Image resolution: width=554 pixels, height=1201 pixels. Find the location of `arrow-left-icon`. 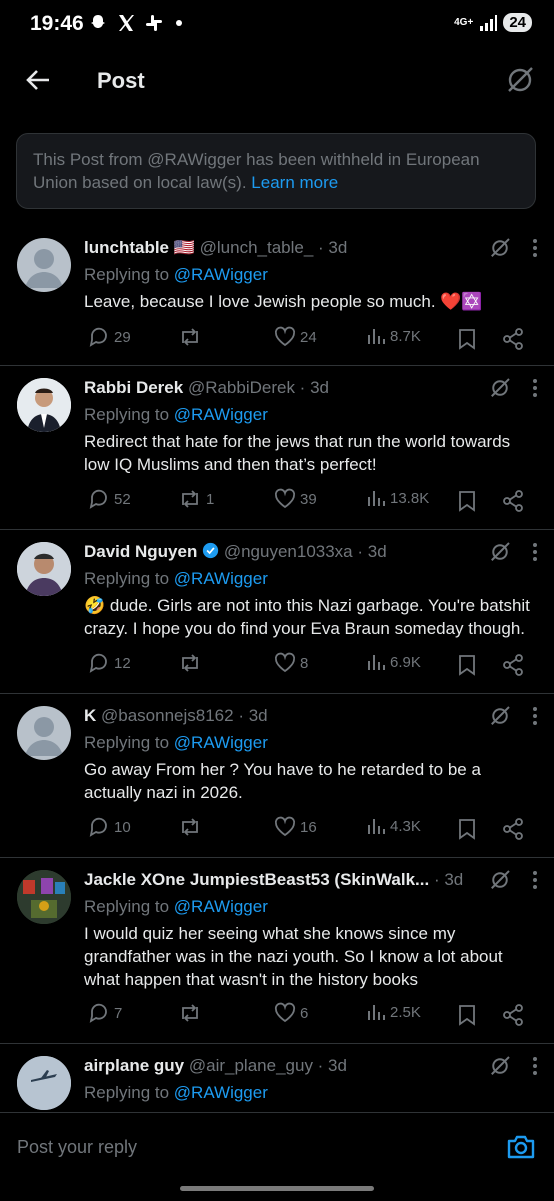

arrow-left-icon is located at coordinates (38, 80).